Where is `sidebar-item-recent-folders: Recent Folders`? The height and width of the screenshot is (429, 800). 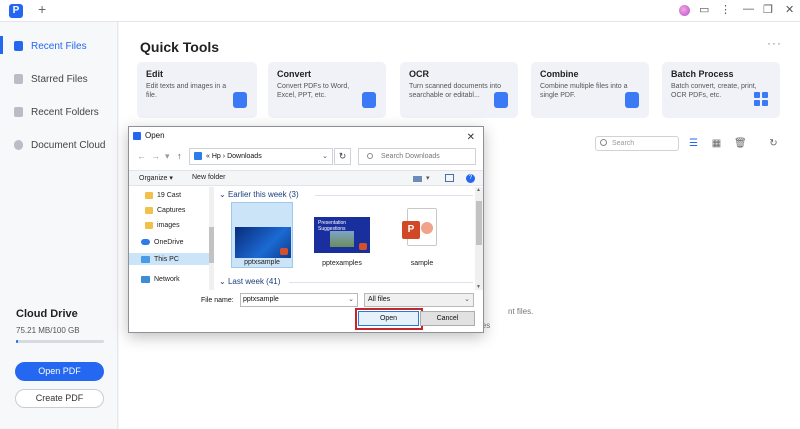
sidebar-item-recent-folders: Recent Folders is located at coordinates (56, 112).